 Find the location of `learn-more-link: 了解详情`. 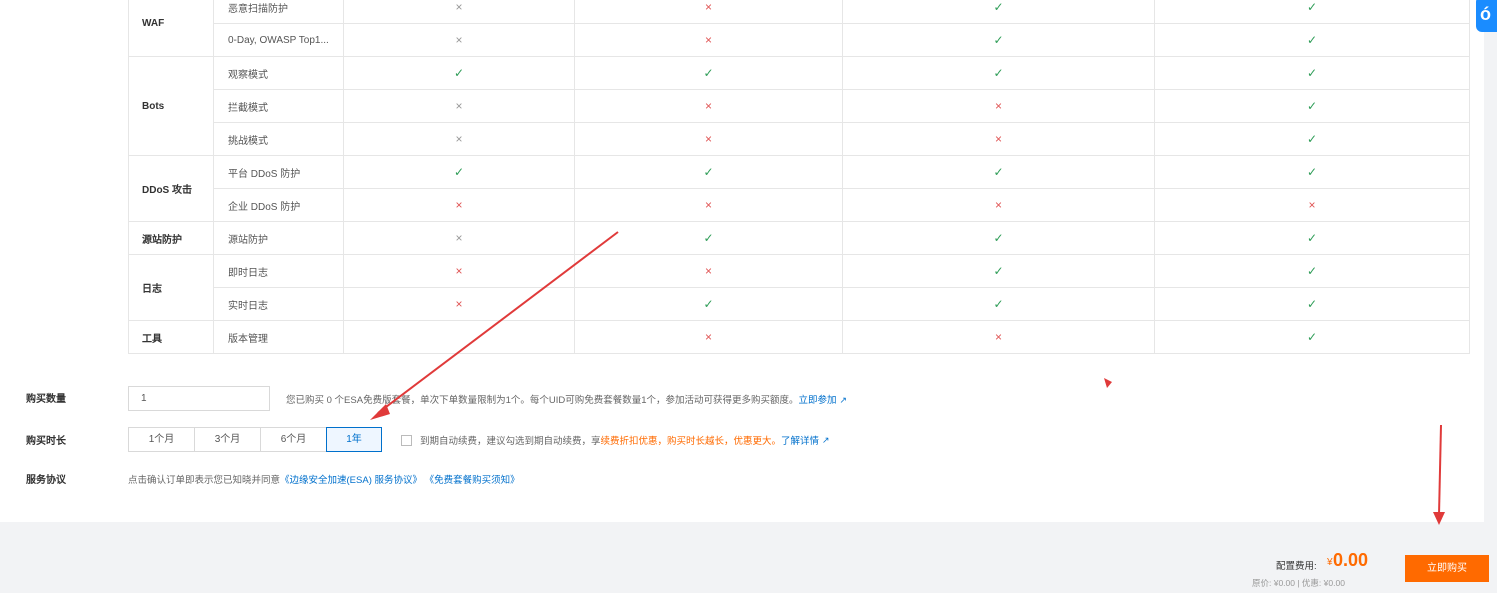

learn-more-link: 了解详情 is located at coordinates (800, 440).